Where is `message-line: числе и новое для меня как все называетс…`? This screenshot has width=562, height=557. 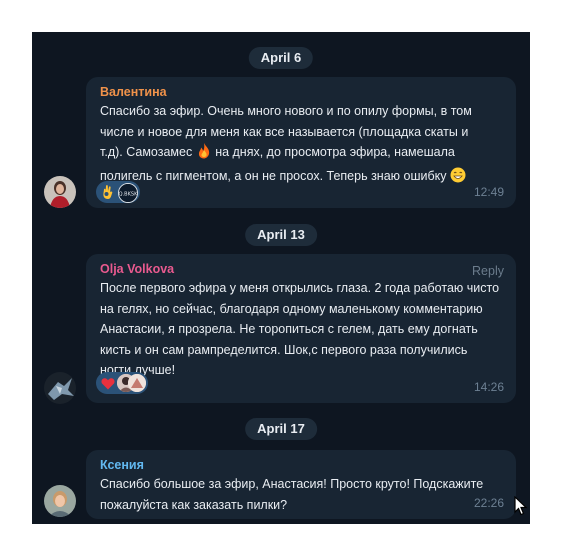 message-line: числе и новое для меня как все называетс… is located at coordinates (284, 131).